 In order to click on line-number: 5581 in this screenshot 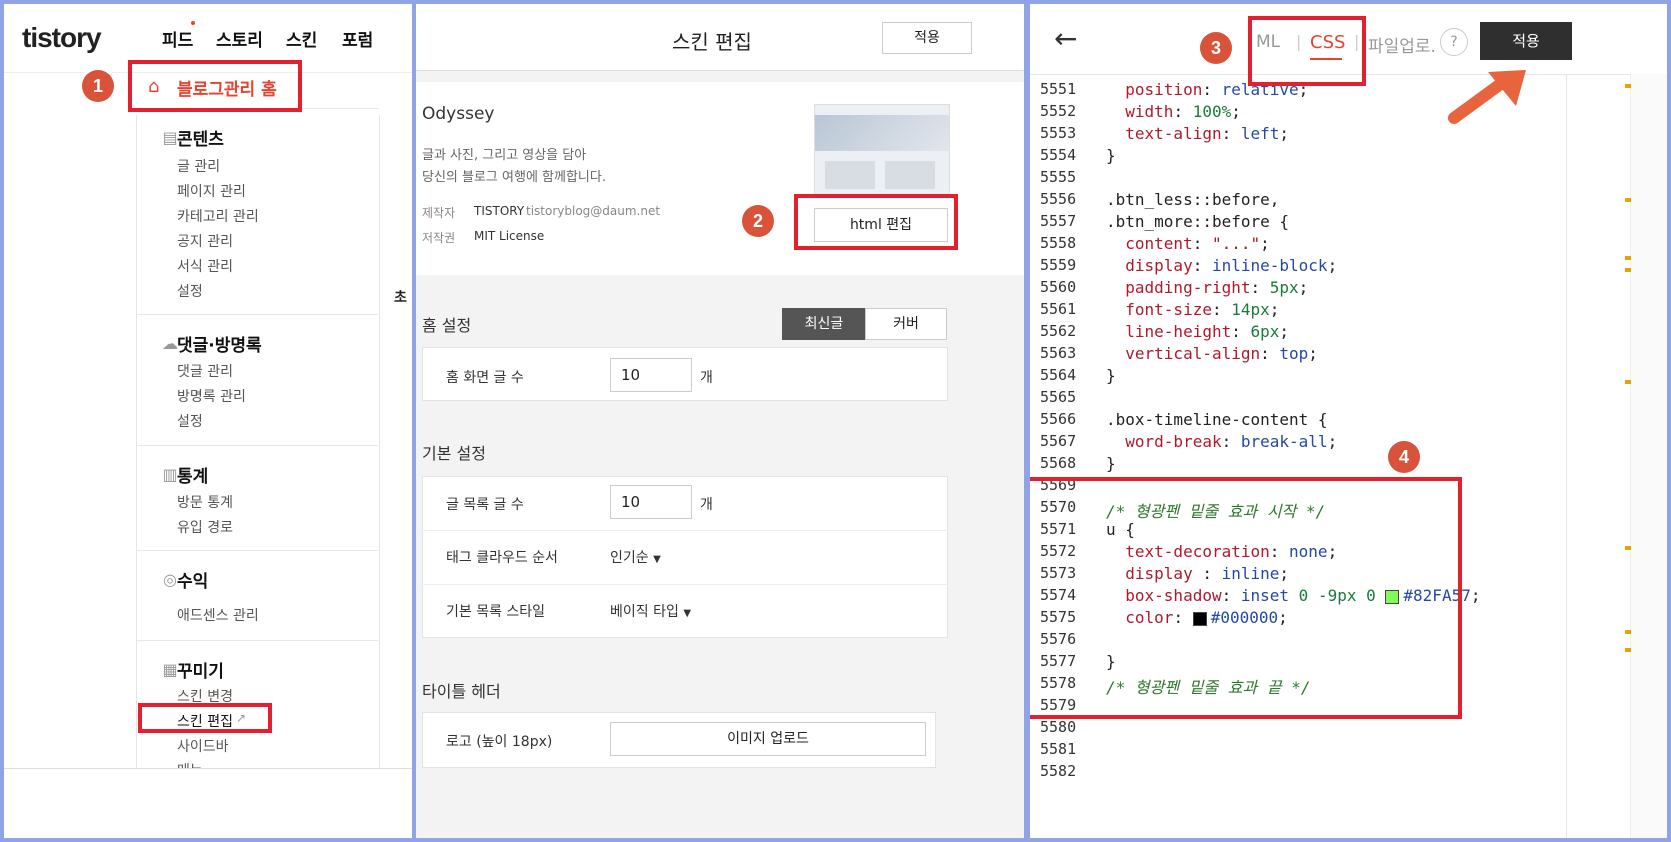, I will do `click(1058, 749)`.